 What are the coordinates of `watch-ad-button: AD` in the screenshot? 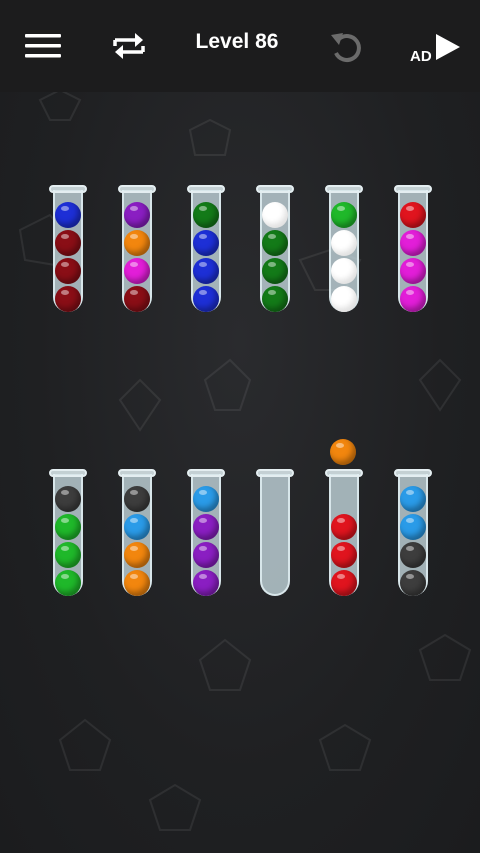 It's located at (433, 47).